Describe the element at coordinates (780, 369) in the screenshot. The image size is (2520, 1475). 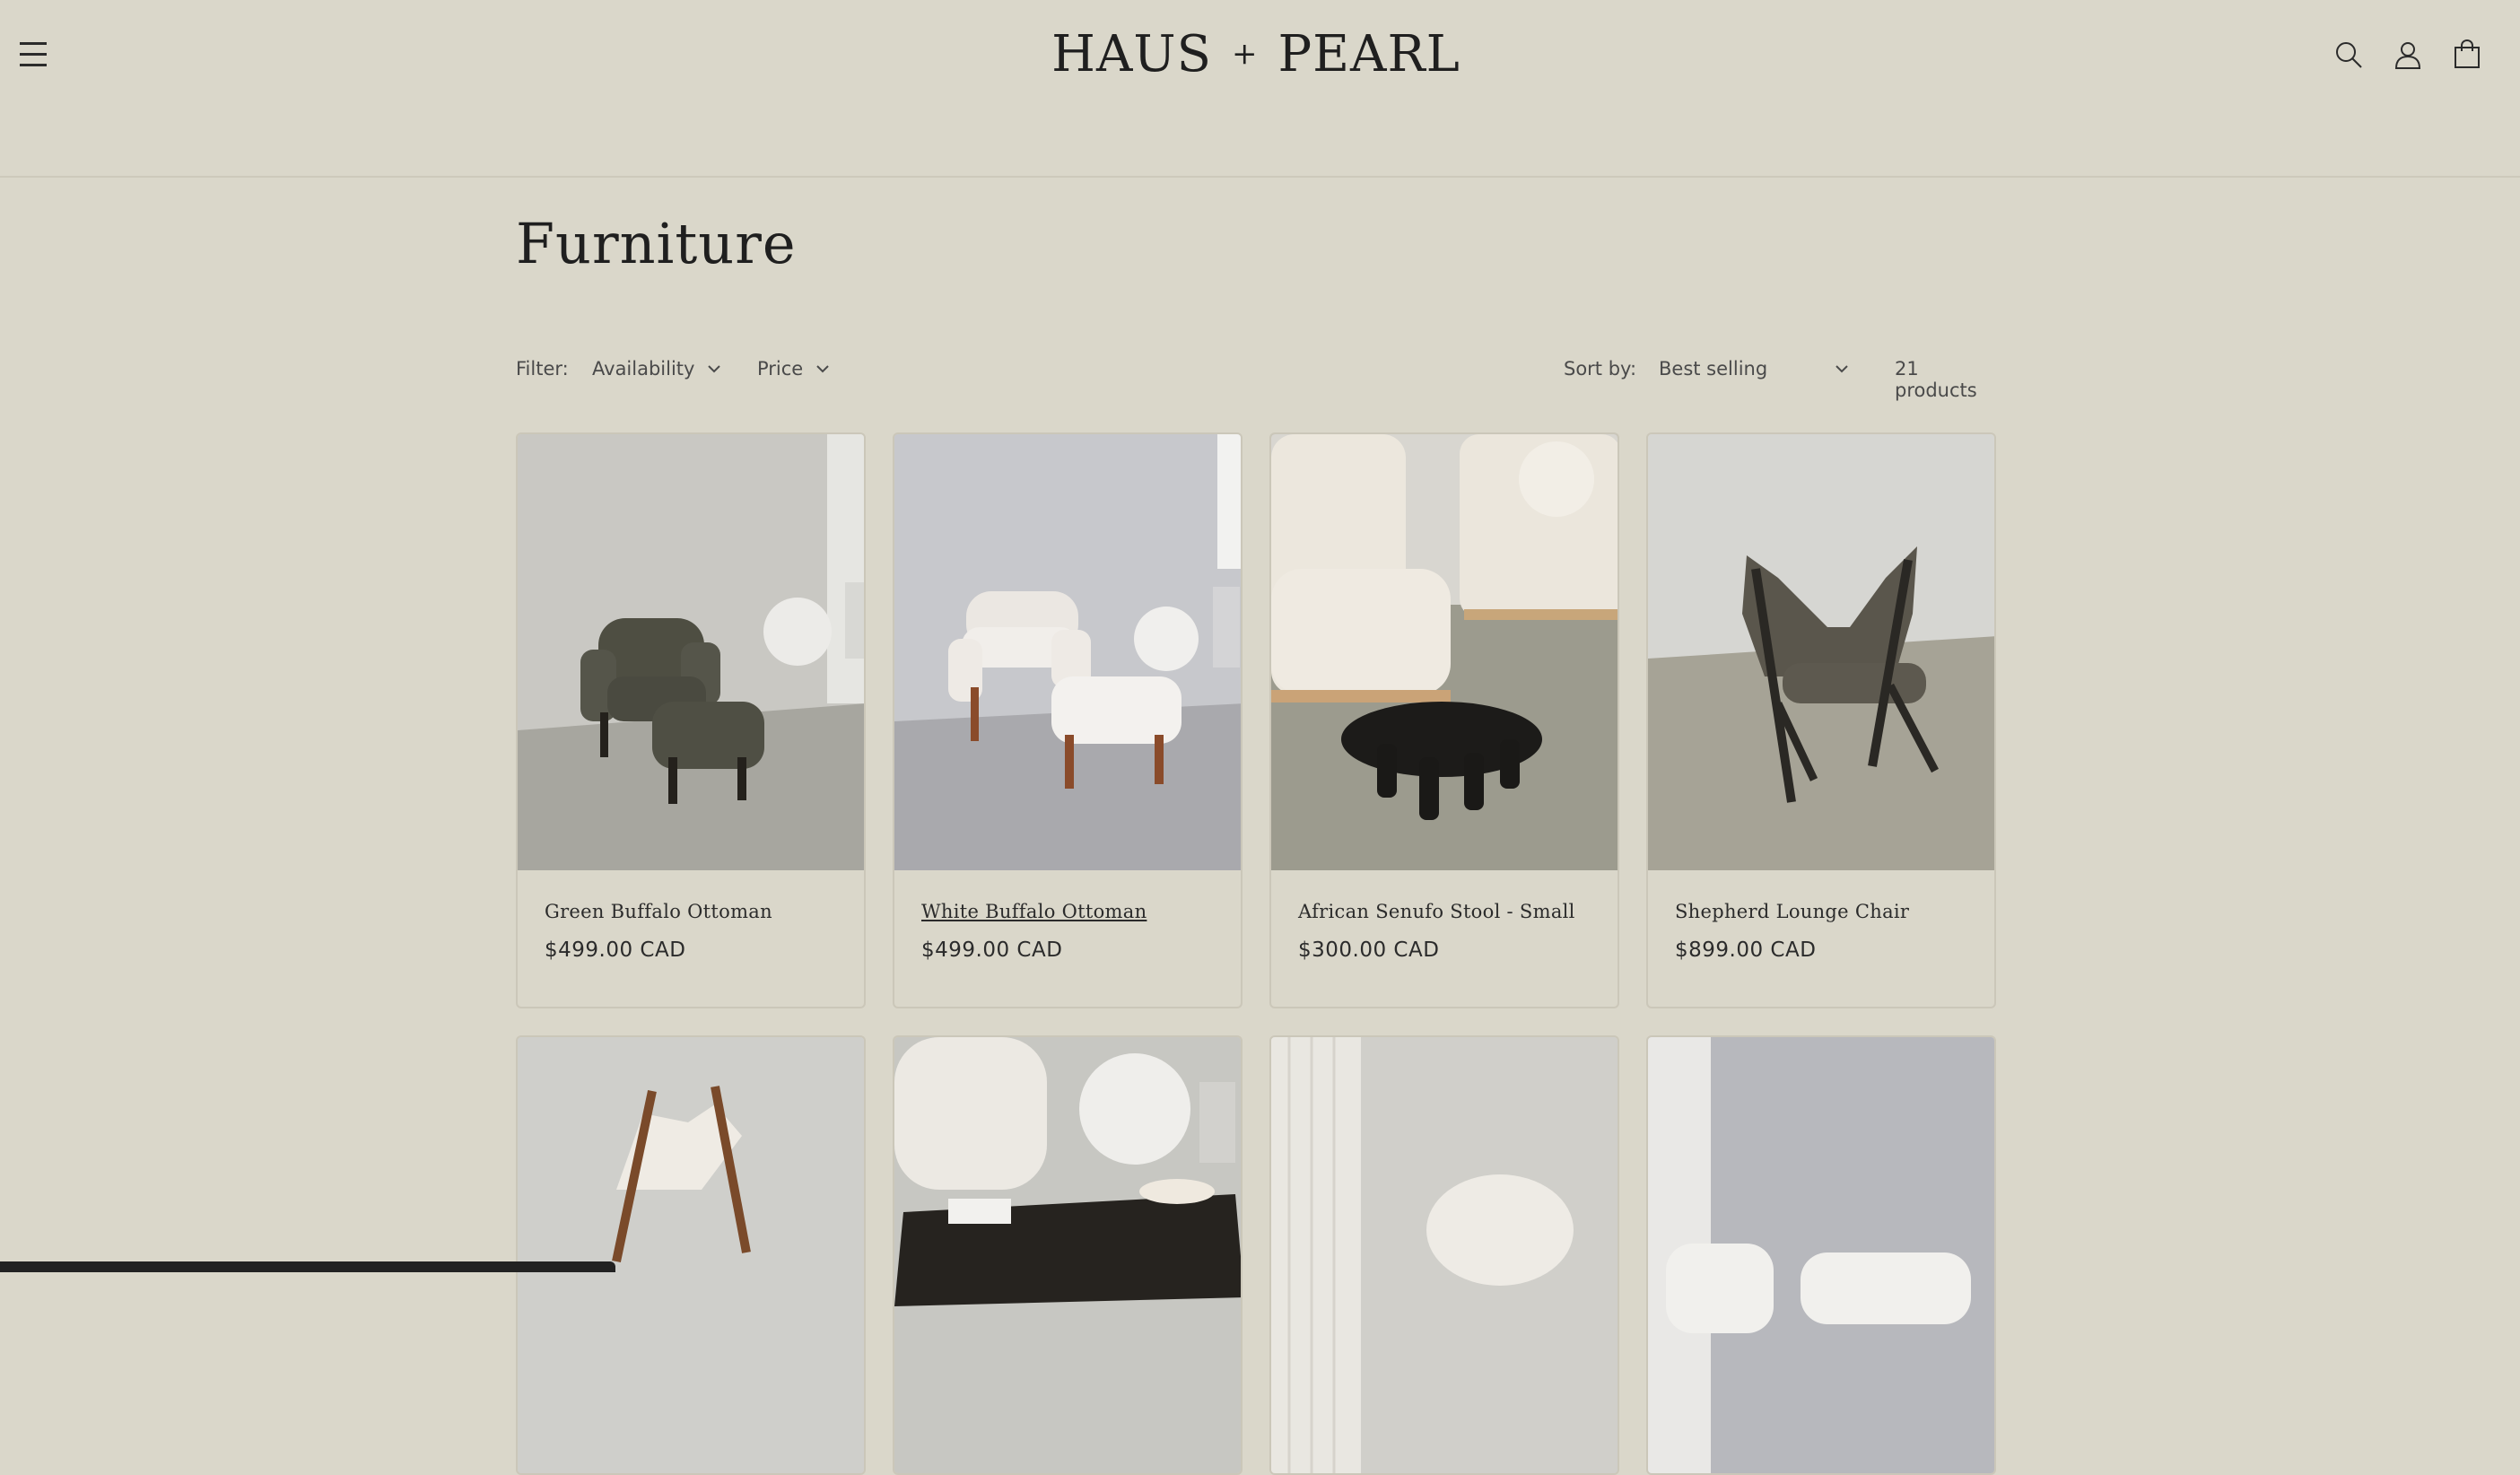
I see `price-filter-label: Price` at that location.